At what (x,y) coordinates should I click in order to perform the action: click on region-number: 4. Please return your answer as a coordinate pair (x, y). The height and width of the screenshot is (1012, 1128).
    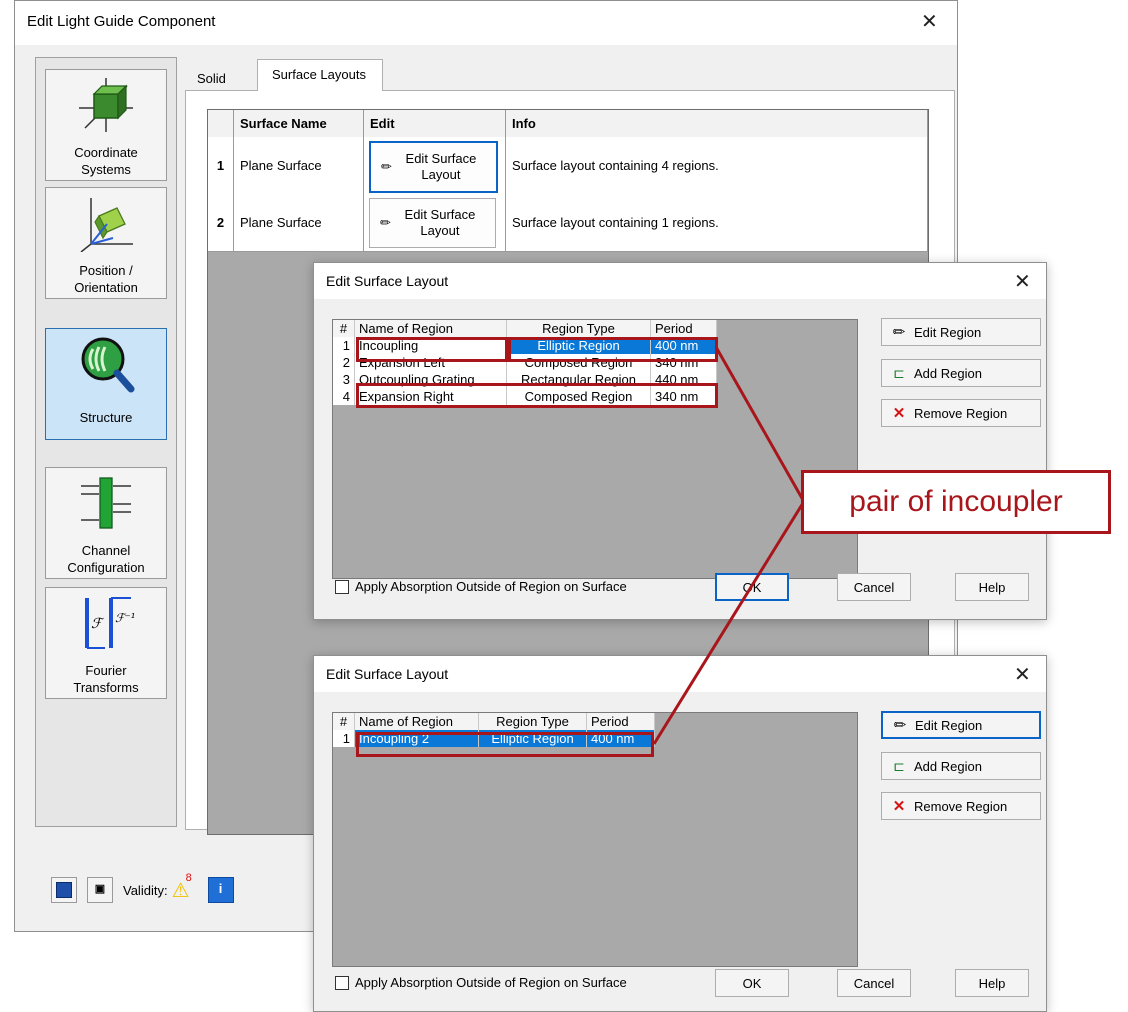
    Looking at the image, I should click on (344, 396).